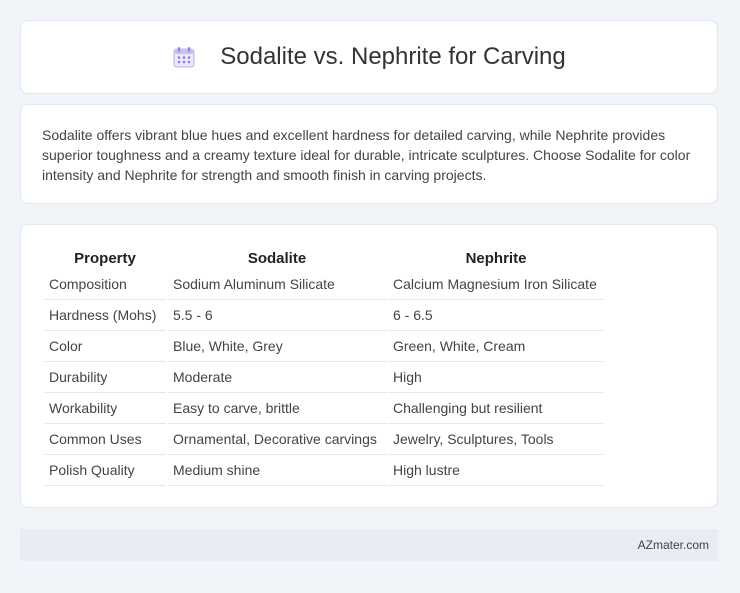  I want to click on table-row: Hardness (Mohs) 5.5 - 6 6 - 6.5, so click(324, 315).